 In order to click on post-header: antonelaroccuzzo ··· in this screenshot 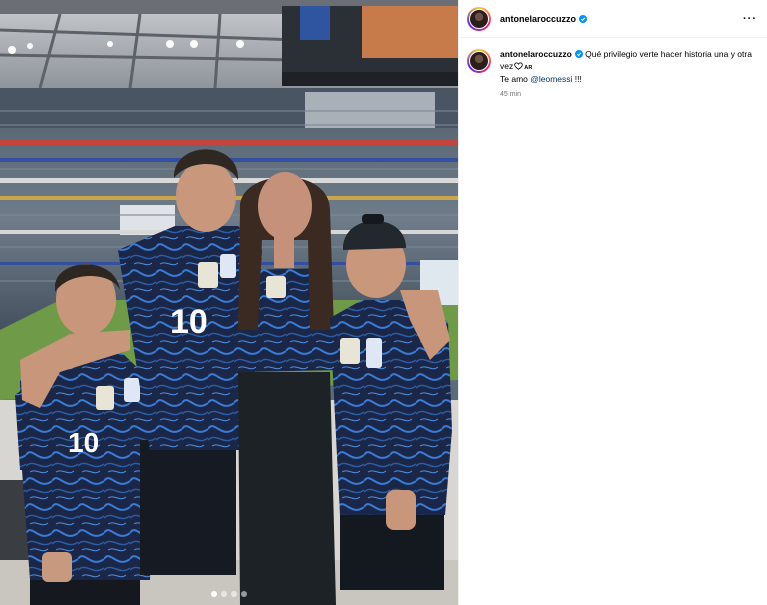, I will do `click(613, 19)`.